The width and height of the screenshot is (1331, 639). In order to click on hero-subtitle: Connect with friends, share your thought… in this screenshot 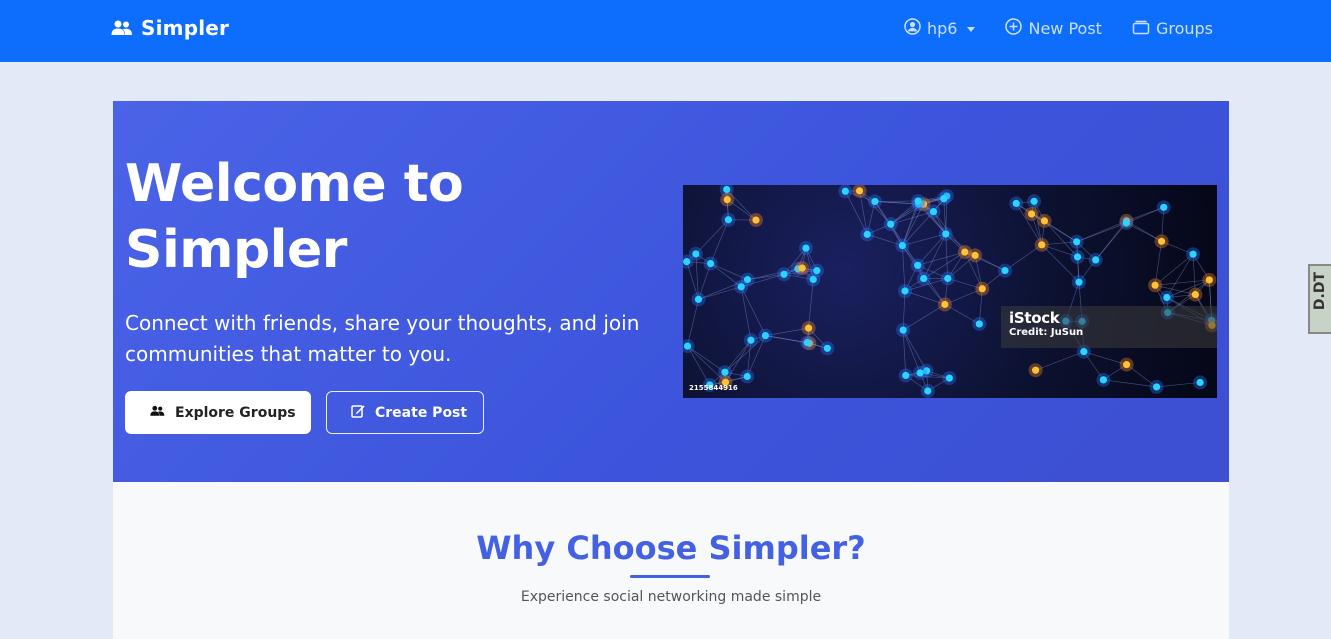, I will do `click(382, 338)`.